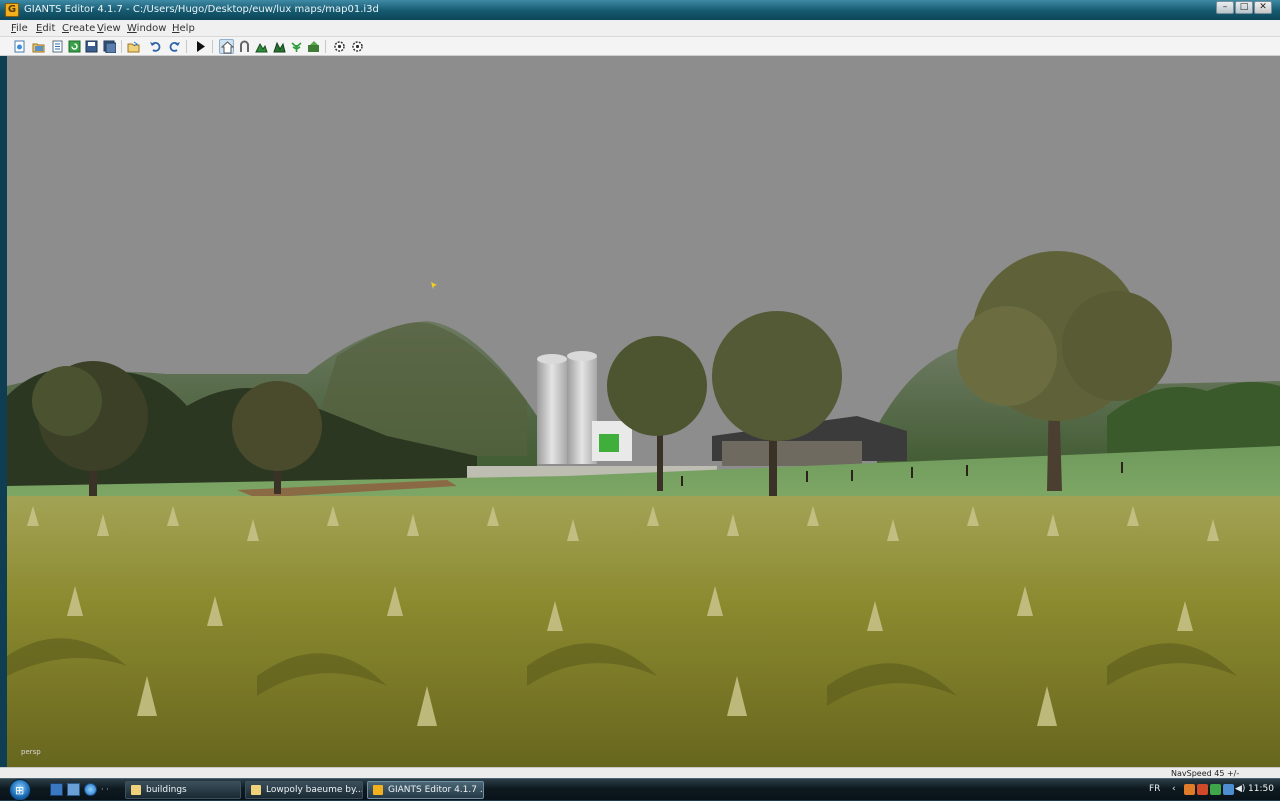  I want to click on nav-speed-readout: NavSpeed 45 +/-, so click(1205, 773).